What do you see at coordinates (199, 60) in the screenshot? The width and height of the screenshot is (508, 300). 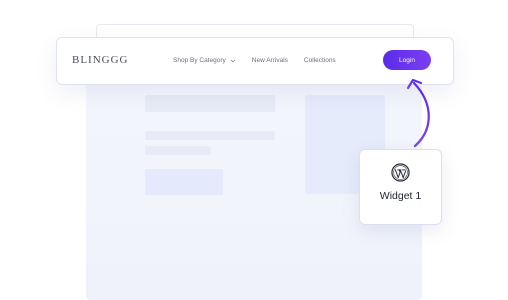 I see `nav-link-label: Shop By Category` at bounding box center [199, 60].